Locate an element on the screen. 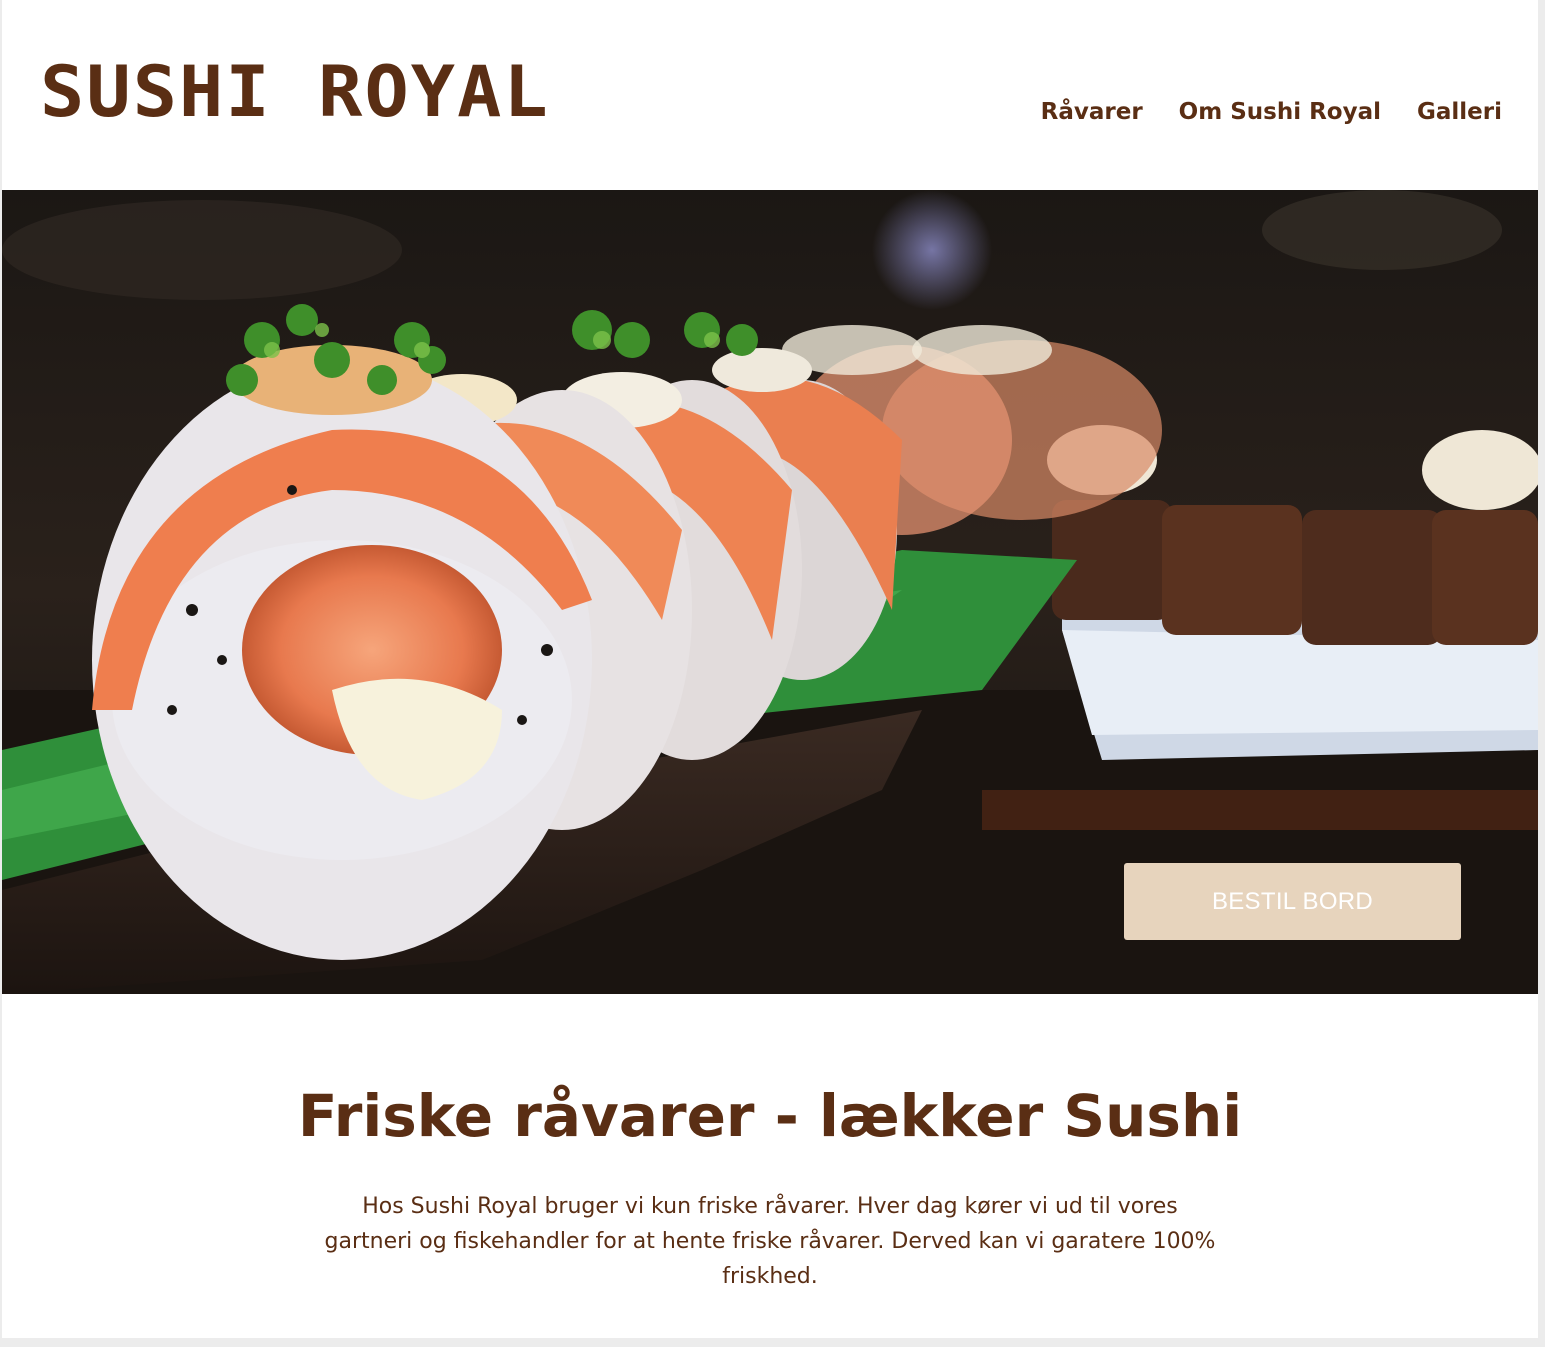 The image size is (1545, 1347). nav-link-om-sushi-royal: Om Sushi Royal is located at coordinates (1280, 112).